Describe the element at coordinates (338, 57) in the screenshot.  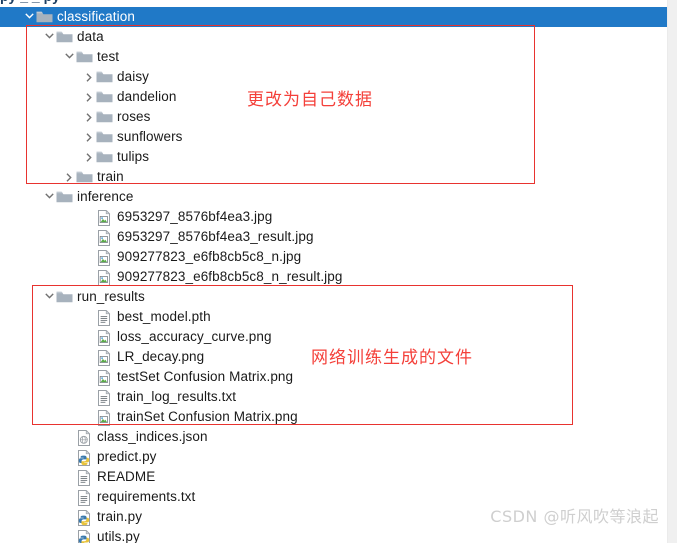
I see `tree-row: test` at that location.